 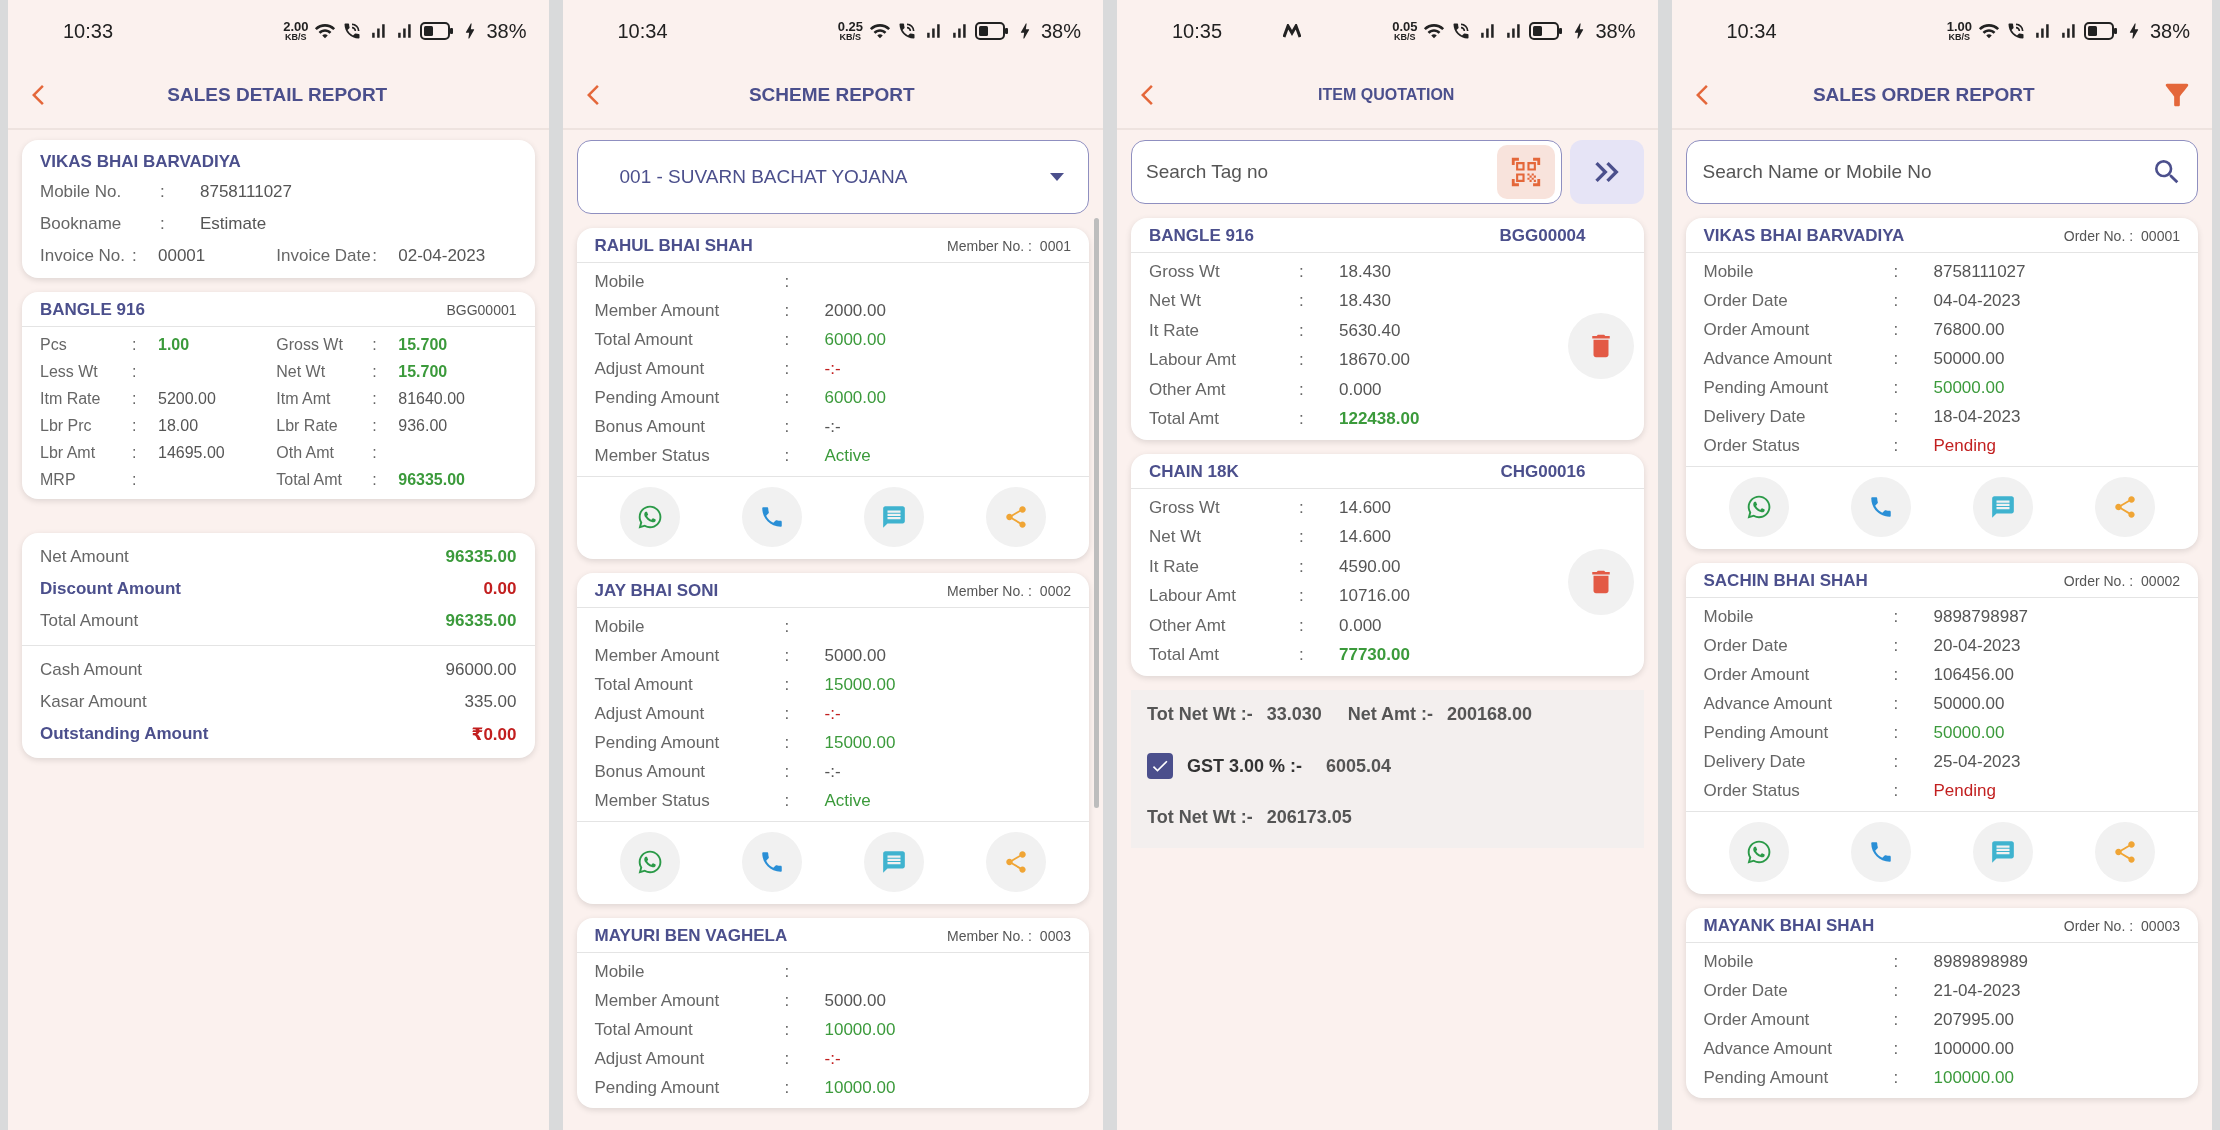 I want to click on screen-title: ITEM QUOTATION, so click(x=1386, y=95).